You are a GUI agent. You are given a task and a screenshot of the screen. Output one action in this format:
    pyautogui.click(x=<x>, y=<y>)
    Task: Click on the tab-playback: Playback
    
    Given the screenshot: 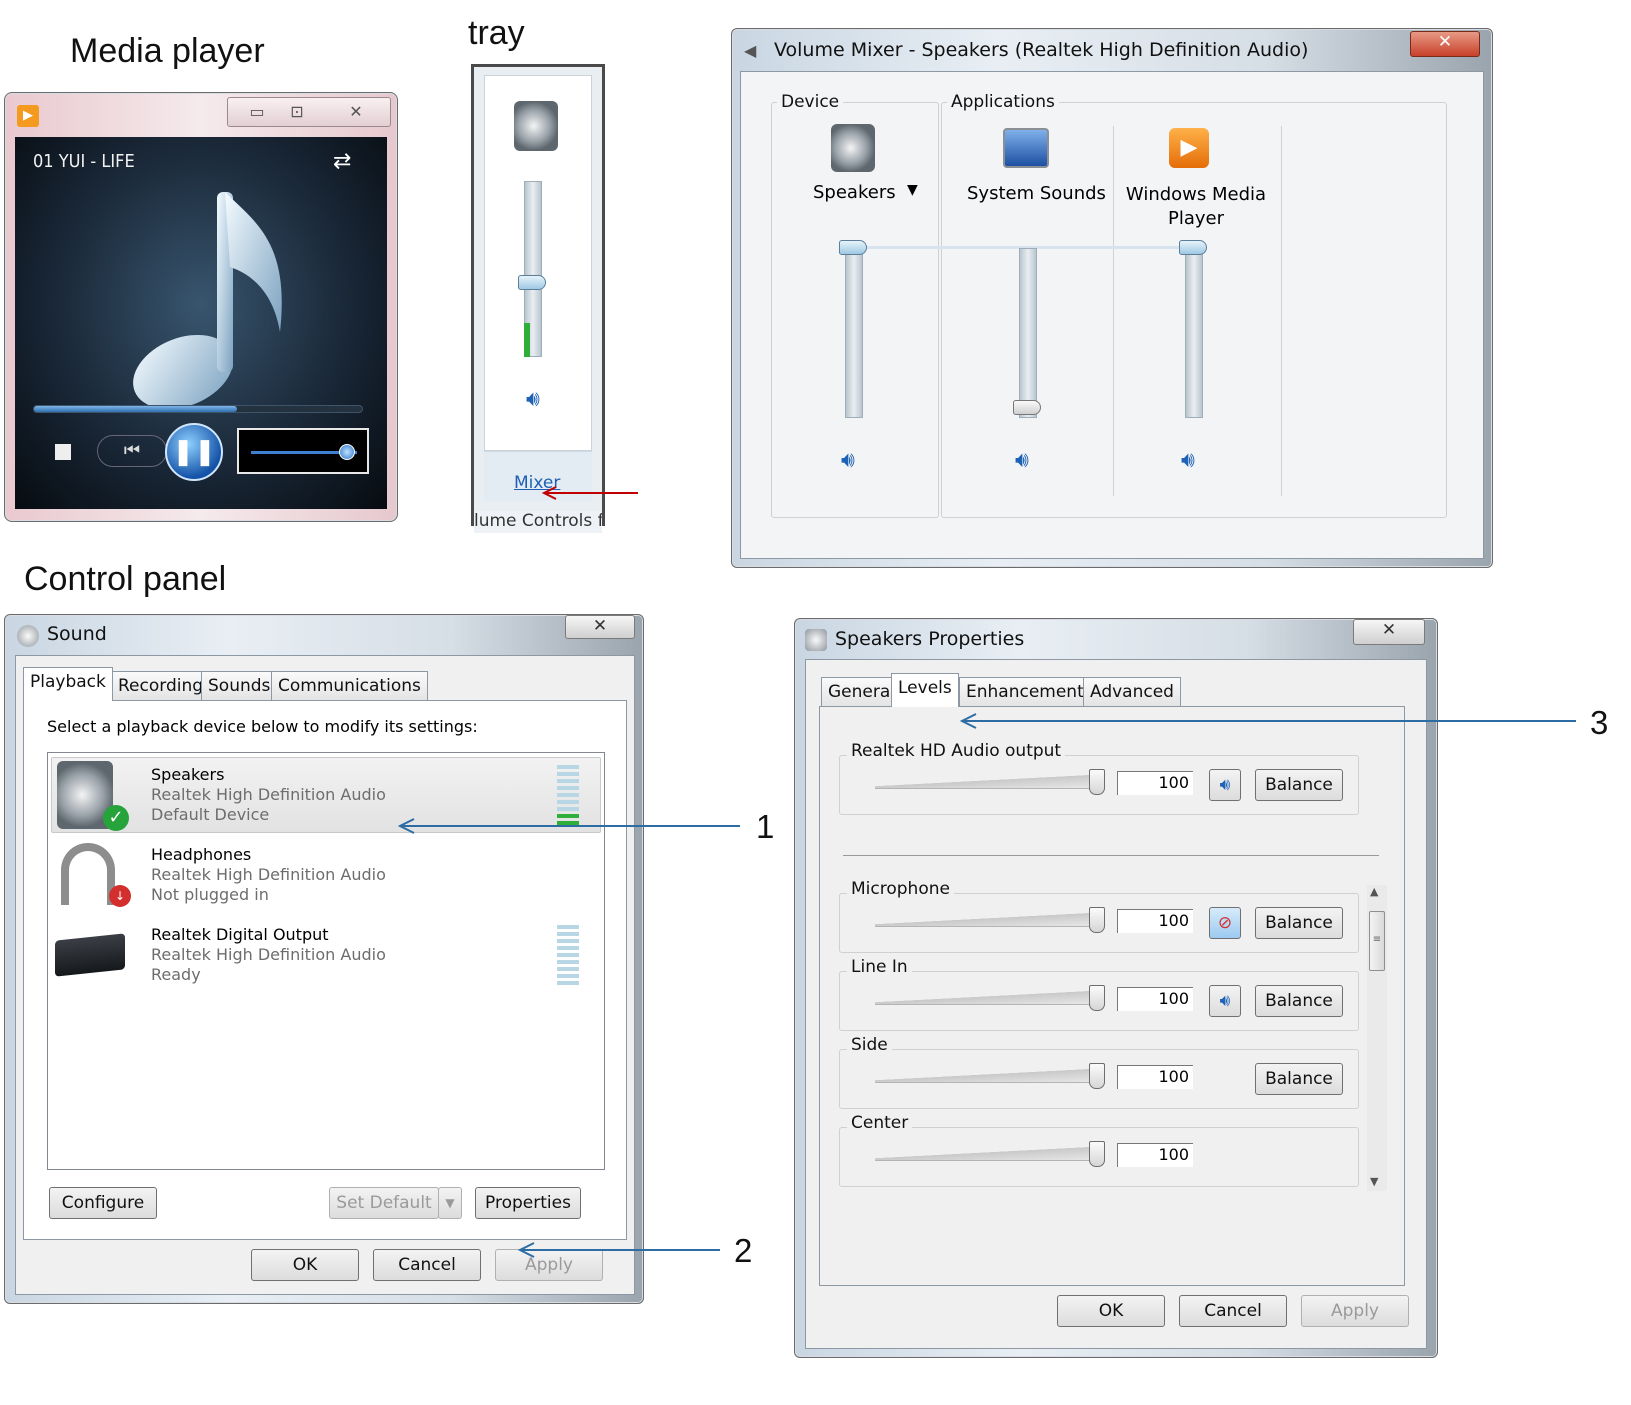 What is the action you would take?
    pyautogui.click(x=68, y=684)
    